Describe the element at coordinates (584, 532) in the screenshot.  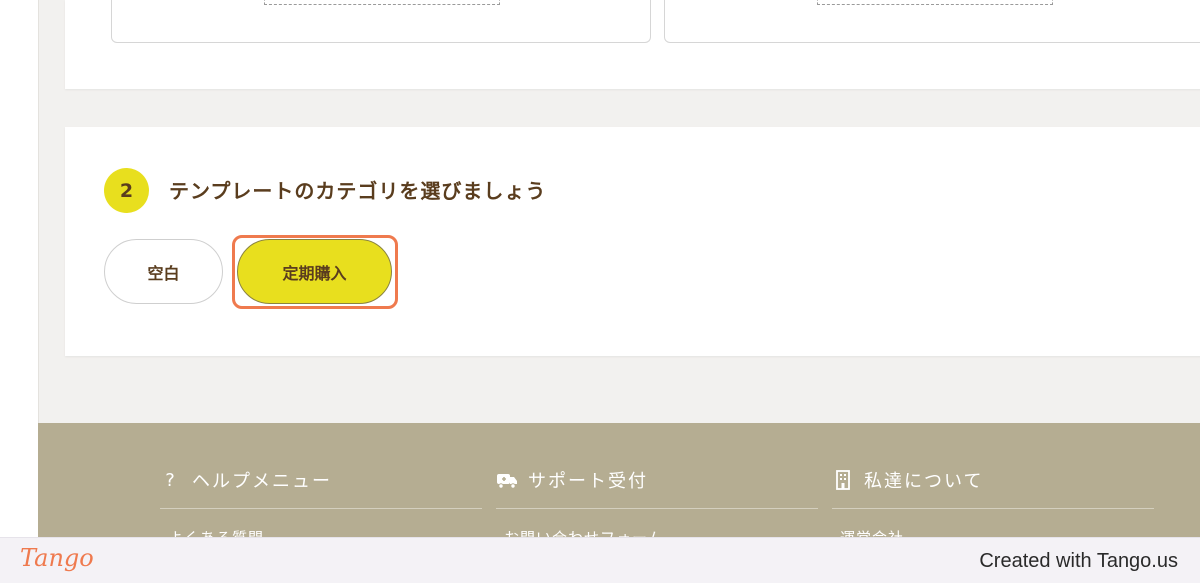
I see `footer-link-contact: お問い合わせフォーム` at that location.